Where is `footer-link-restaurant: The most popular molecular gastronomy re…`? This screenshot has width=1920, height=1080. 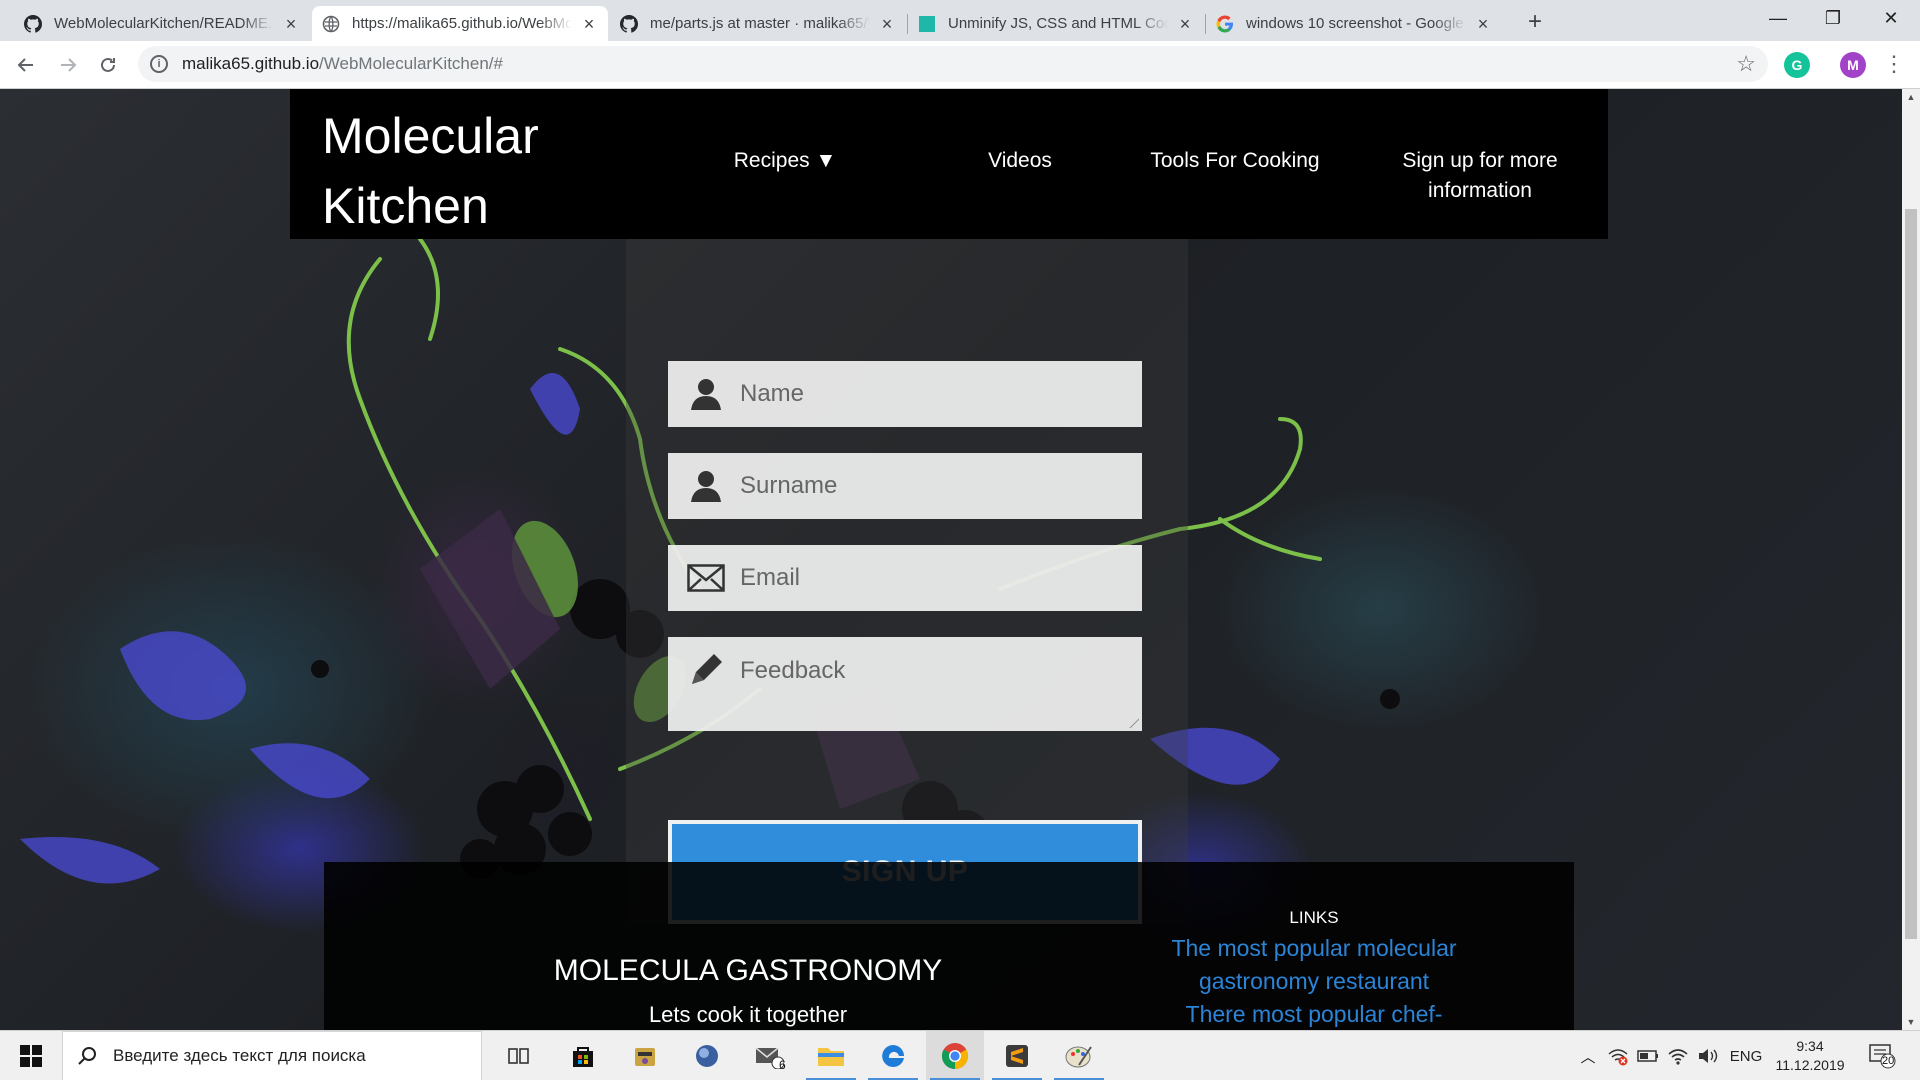 footer-link-restaurant: The most popular molecular gastronomy re… is located at coordinates (1314, 965).